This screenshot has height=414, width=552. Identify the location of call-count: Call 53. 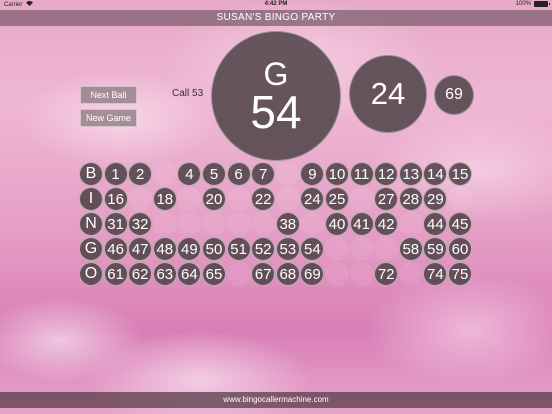
(188, 93).